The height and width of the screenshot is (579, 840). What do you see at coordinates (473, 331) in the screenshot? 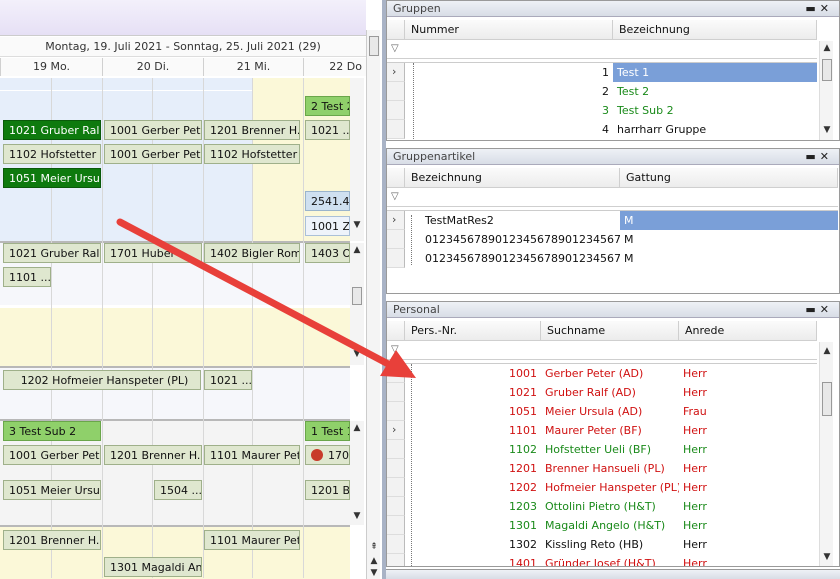
I see `col-persnr: Pers.-Nr.` at bounding box center [473, 331].